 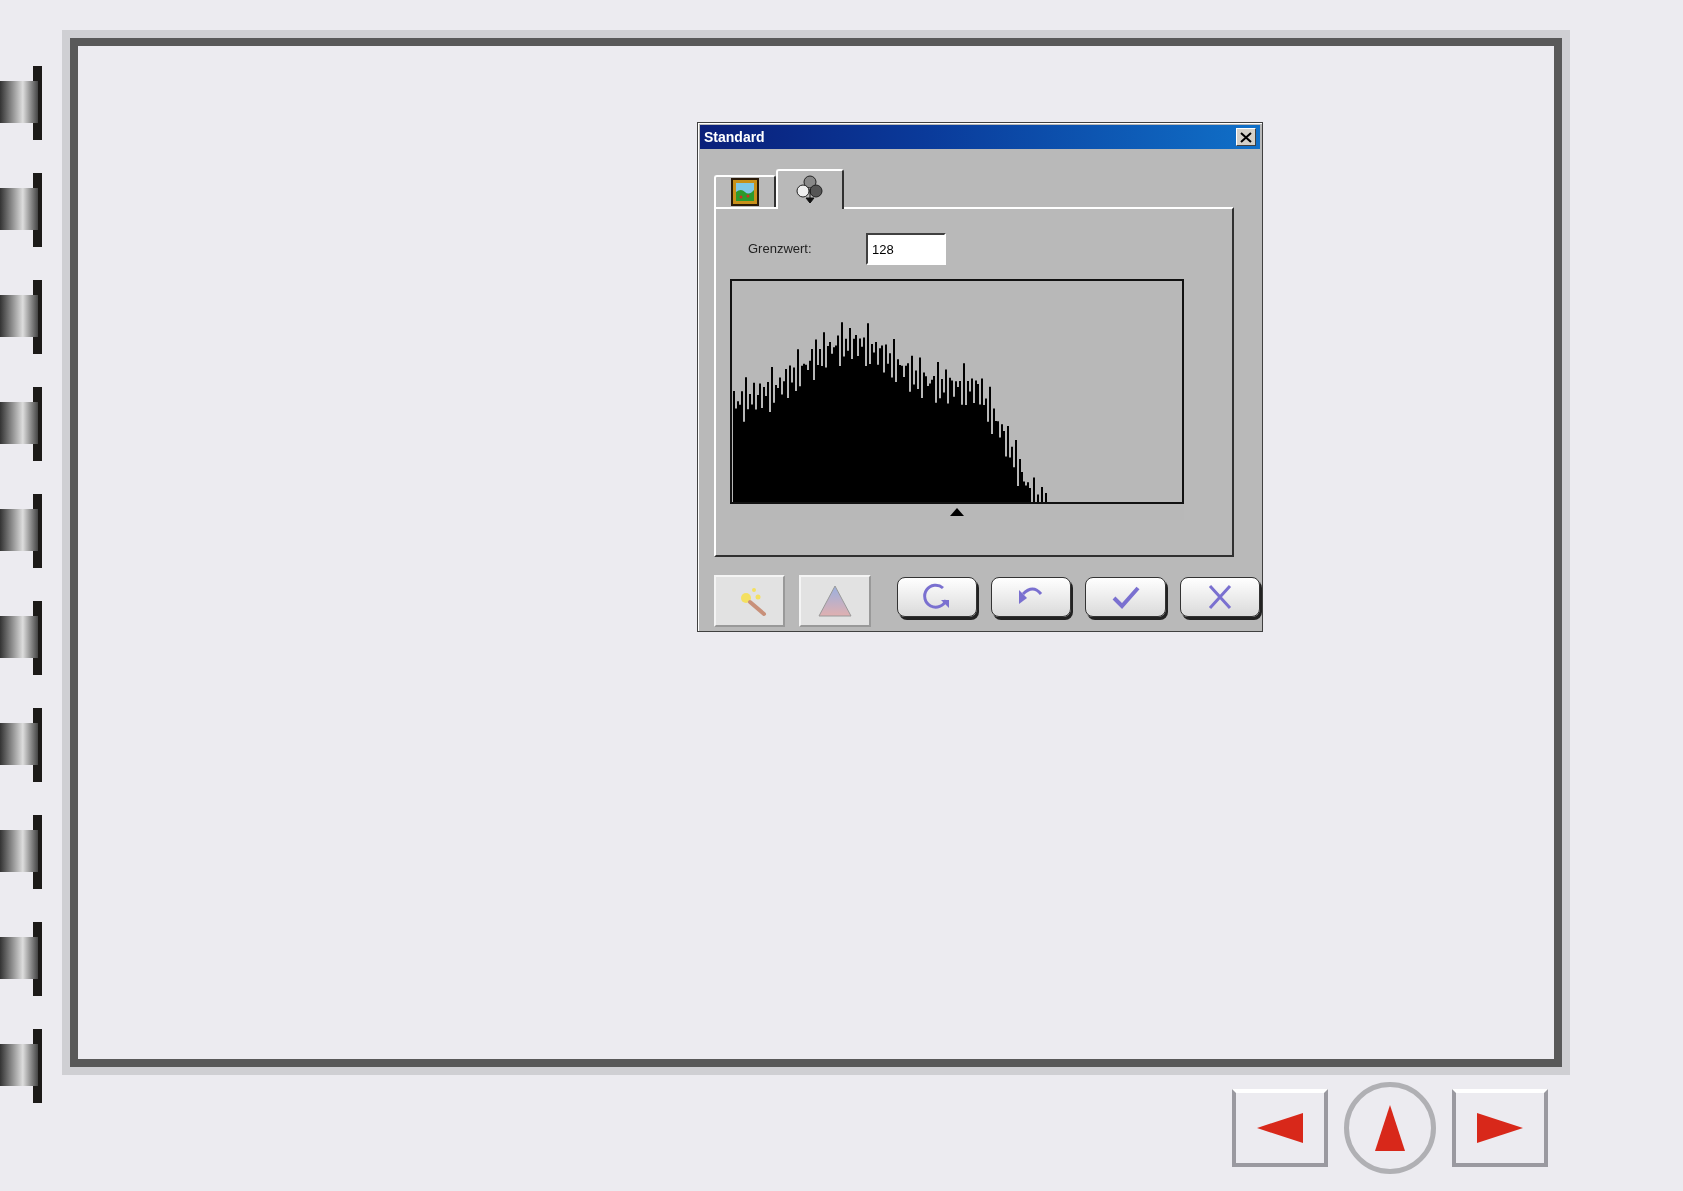 I want to click on cancel-button, so click(x=1219, y=597).